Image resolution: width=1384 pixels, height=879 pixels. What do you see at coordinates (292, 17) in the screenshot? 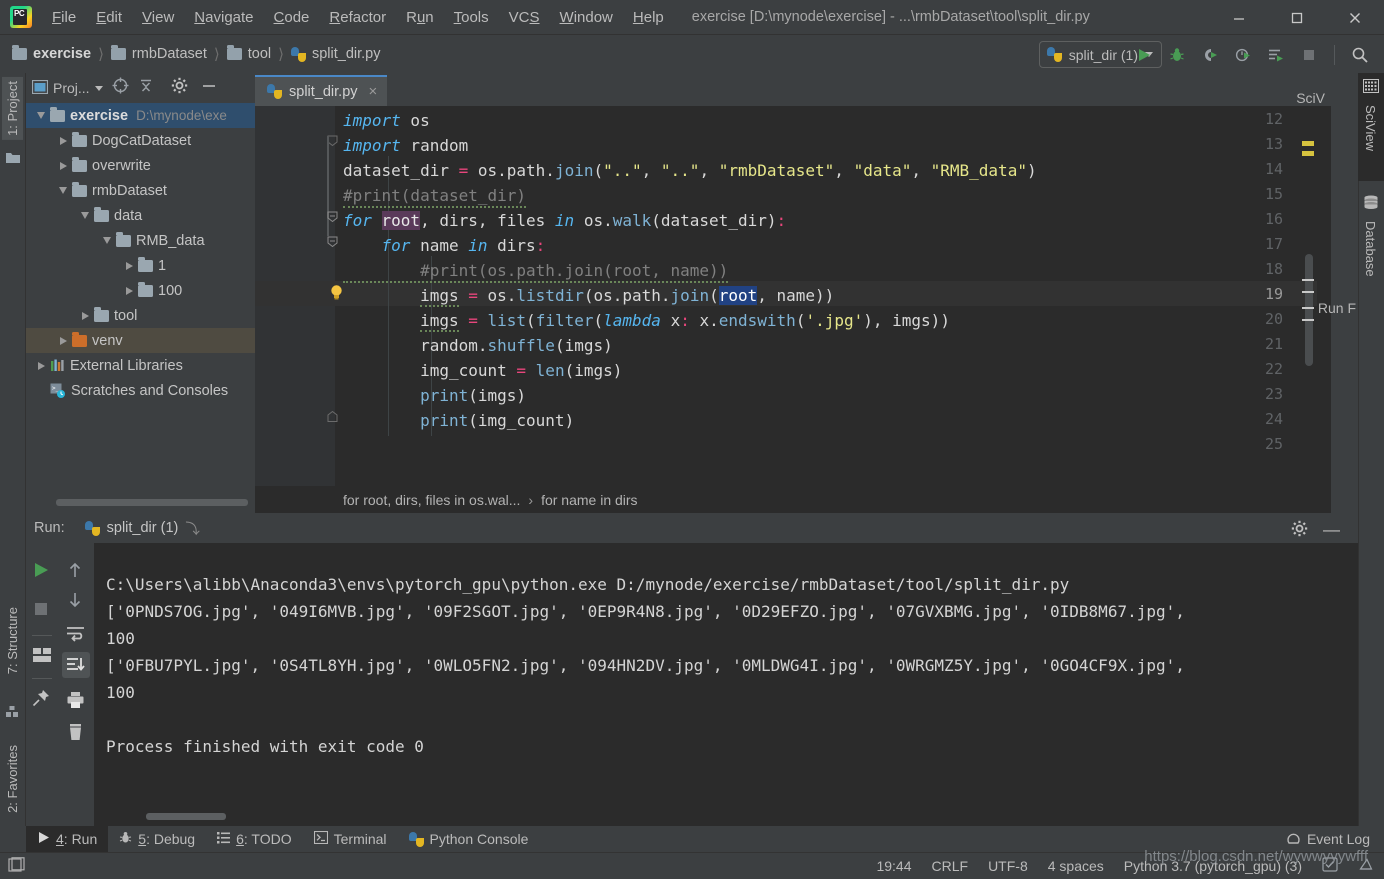
I see `menu-item-code: Code` at bounding box center [292, 17].